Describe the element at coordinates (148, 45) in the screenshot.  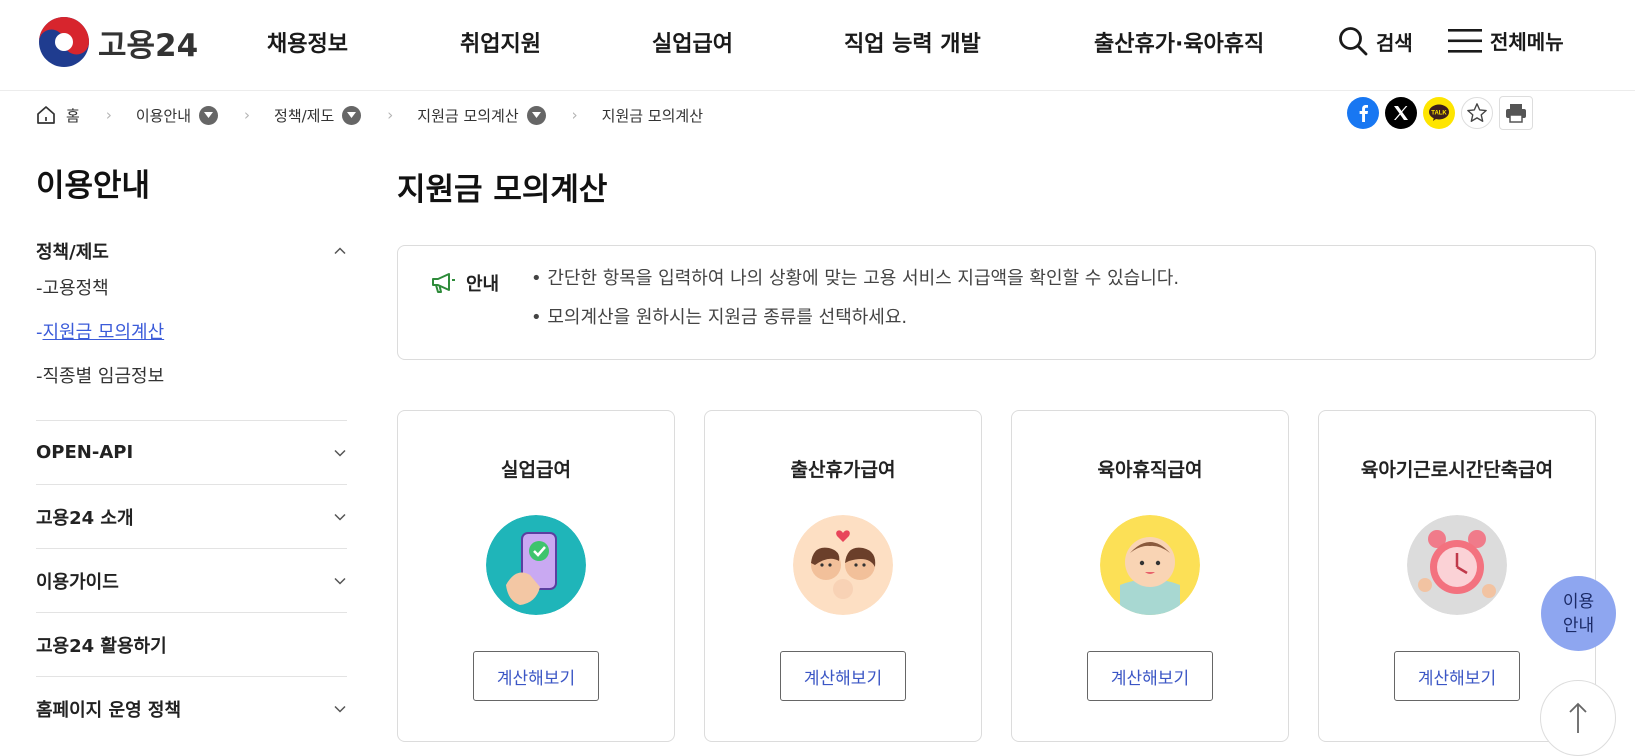
I see `logo-text: 고용24` at that location.